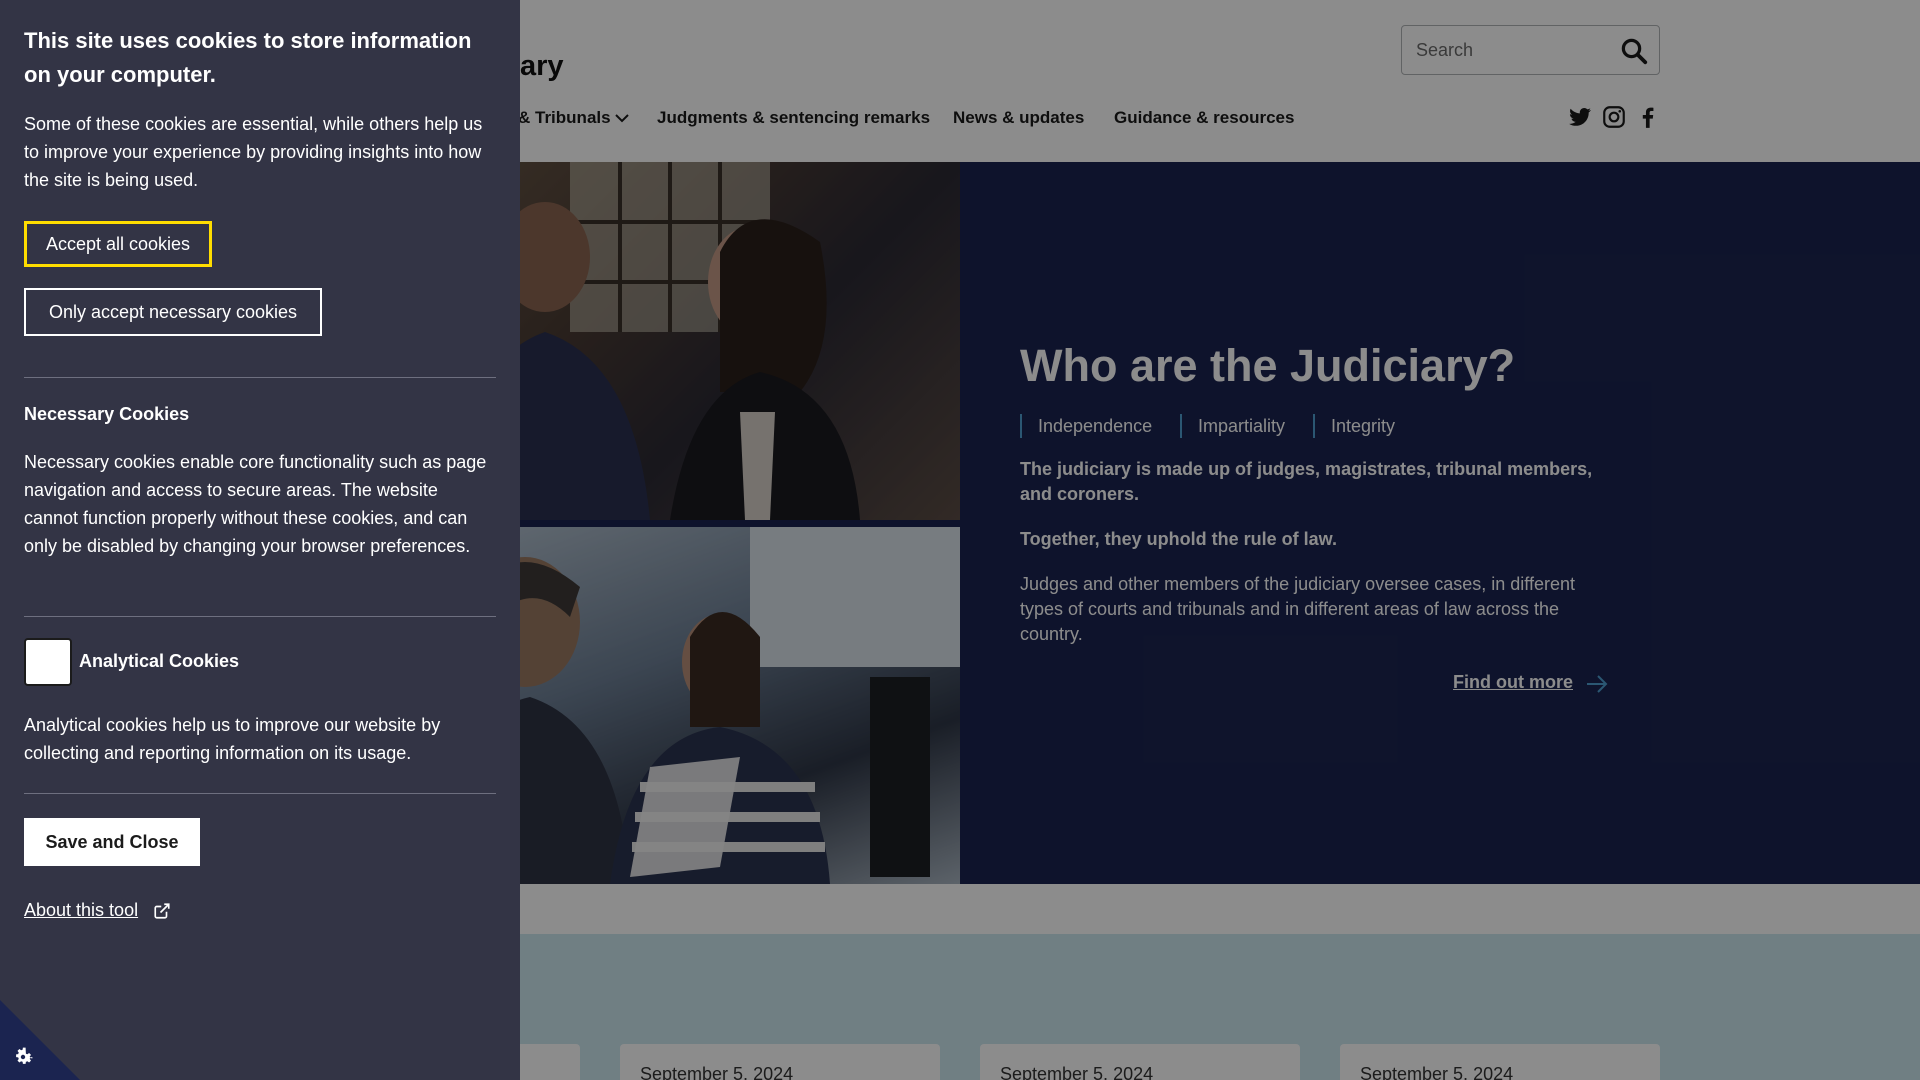  What do you see at coordinates (112, 842) in the screenshot?
I see `save-and-close-button: Save and Close` at bounding box center [112, 842].